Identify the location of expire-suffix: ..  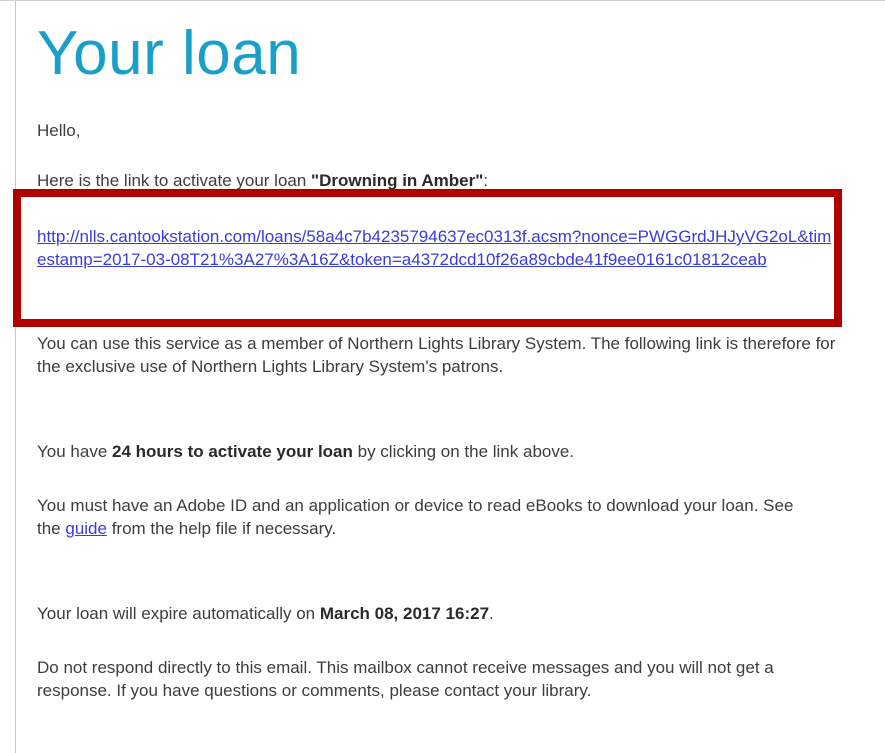
(491, 613).